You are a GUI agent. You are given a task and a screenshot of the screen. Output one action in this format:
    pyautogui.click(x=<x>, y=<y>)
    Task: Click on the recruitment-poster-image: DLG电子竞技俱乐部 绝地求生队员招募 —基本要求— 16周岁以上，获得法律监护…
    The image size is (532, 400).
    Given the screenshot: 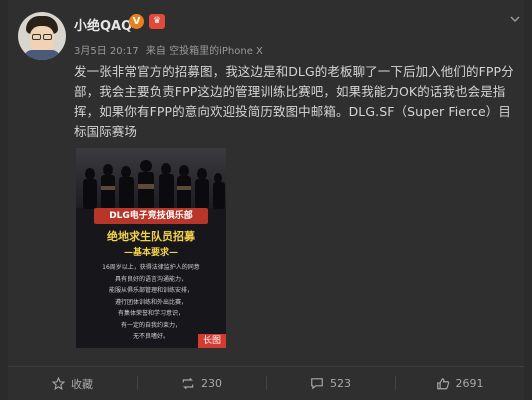 What is the action you would take?
    pyautogui.click(x=151, y=248)
    